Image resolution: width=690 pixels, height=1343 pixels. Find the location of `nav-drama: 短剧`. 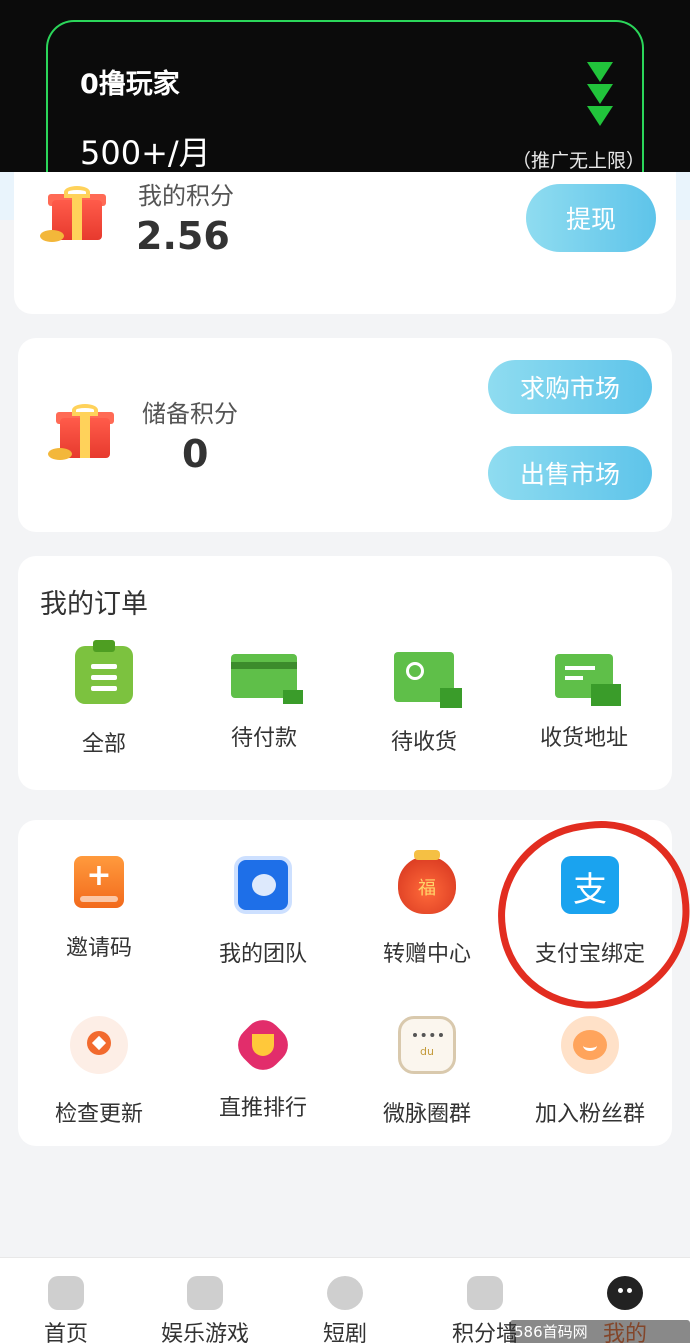

nav-drama: 短剧 is located at coordinates (345, 1309).